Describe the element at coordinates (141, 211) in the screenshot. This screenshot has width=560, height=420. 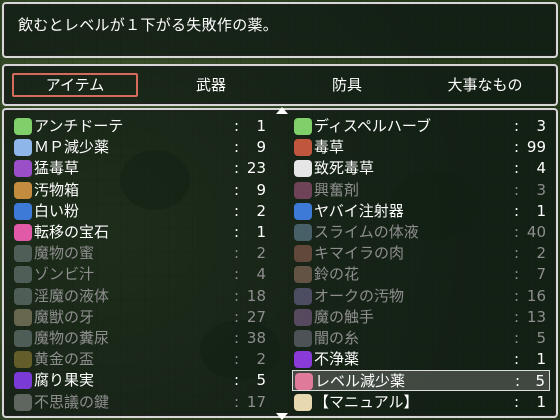
I see `item-row: 白い粉:2` at that location.